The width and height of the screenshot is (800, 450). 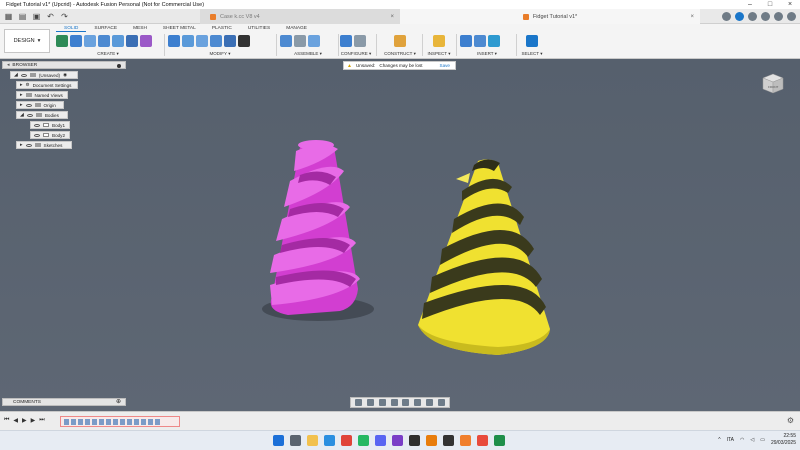 I want to click on display-settings-icon, so click(x=418, y=402).